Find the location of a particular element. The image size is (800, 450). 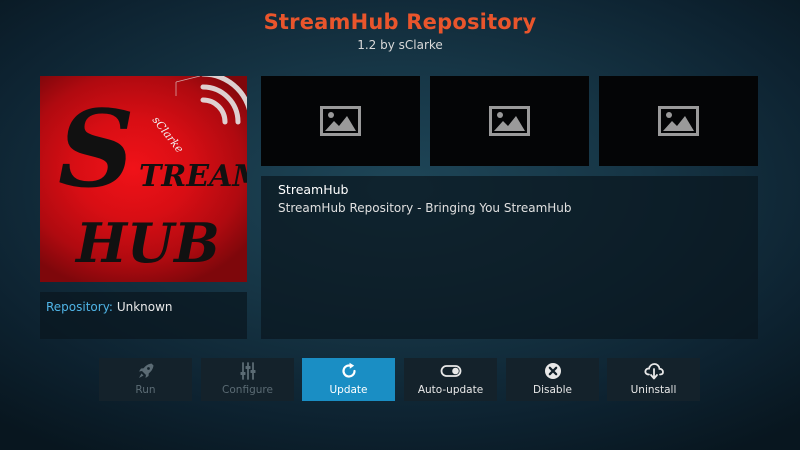

header: StreamHub Repository 1.2 by sClarke is located at coordinates (400, 30).